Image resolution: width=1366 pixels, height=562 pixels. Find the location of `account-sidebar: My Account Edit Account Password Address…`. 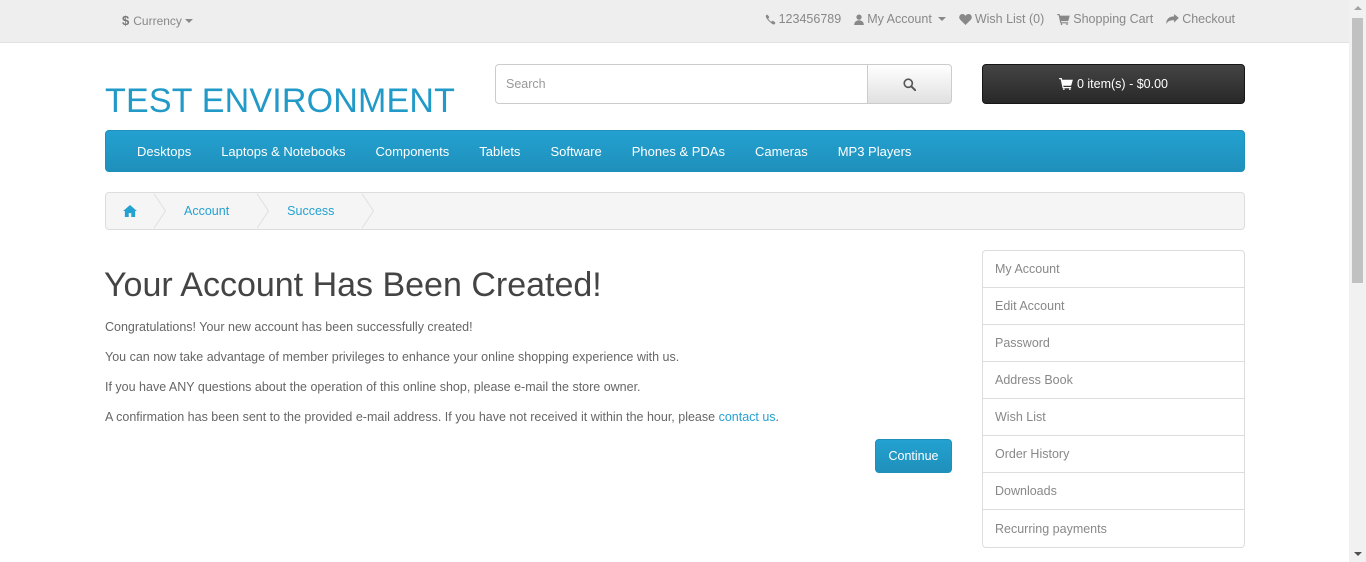

account-sidebar: My Account Edit Account Password Address… is located at coordinates (1113, 399).